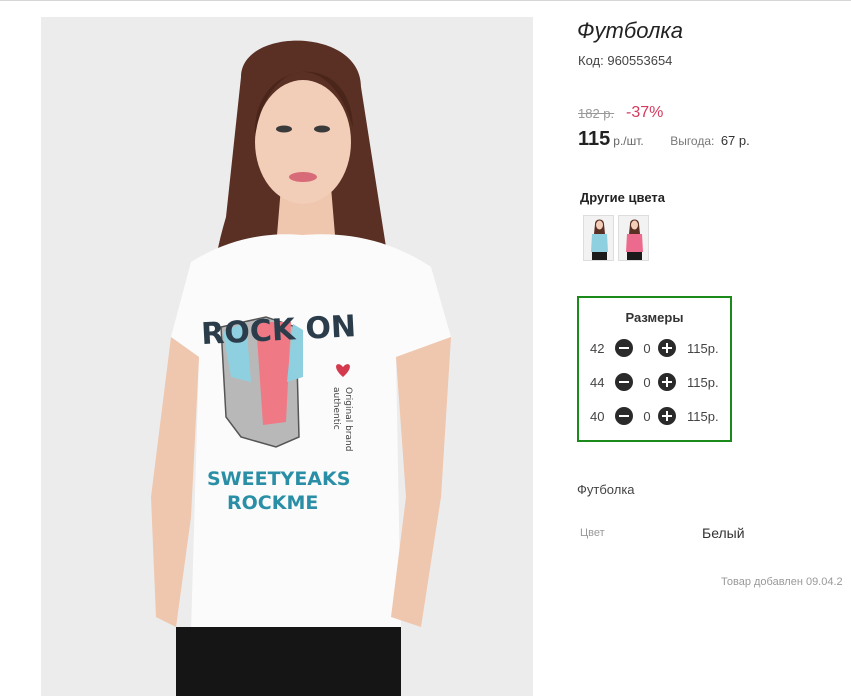  Describe the element at coordinates (278, 479) in the screenshot. I see `print-sweetyeaks: SWEETYEAKS` at that location.